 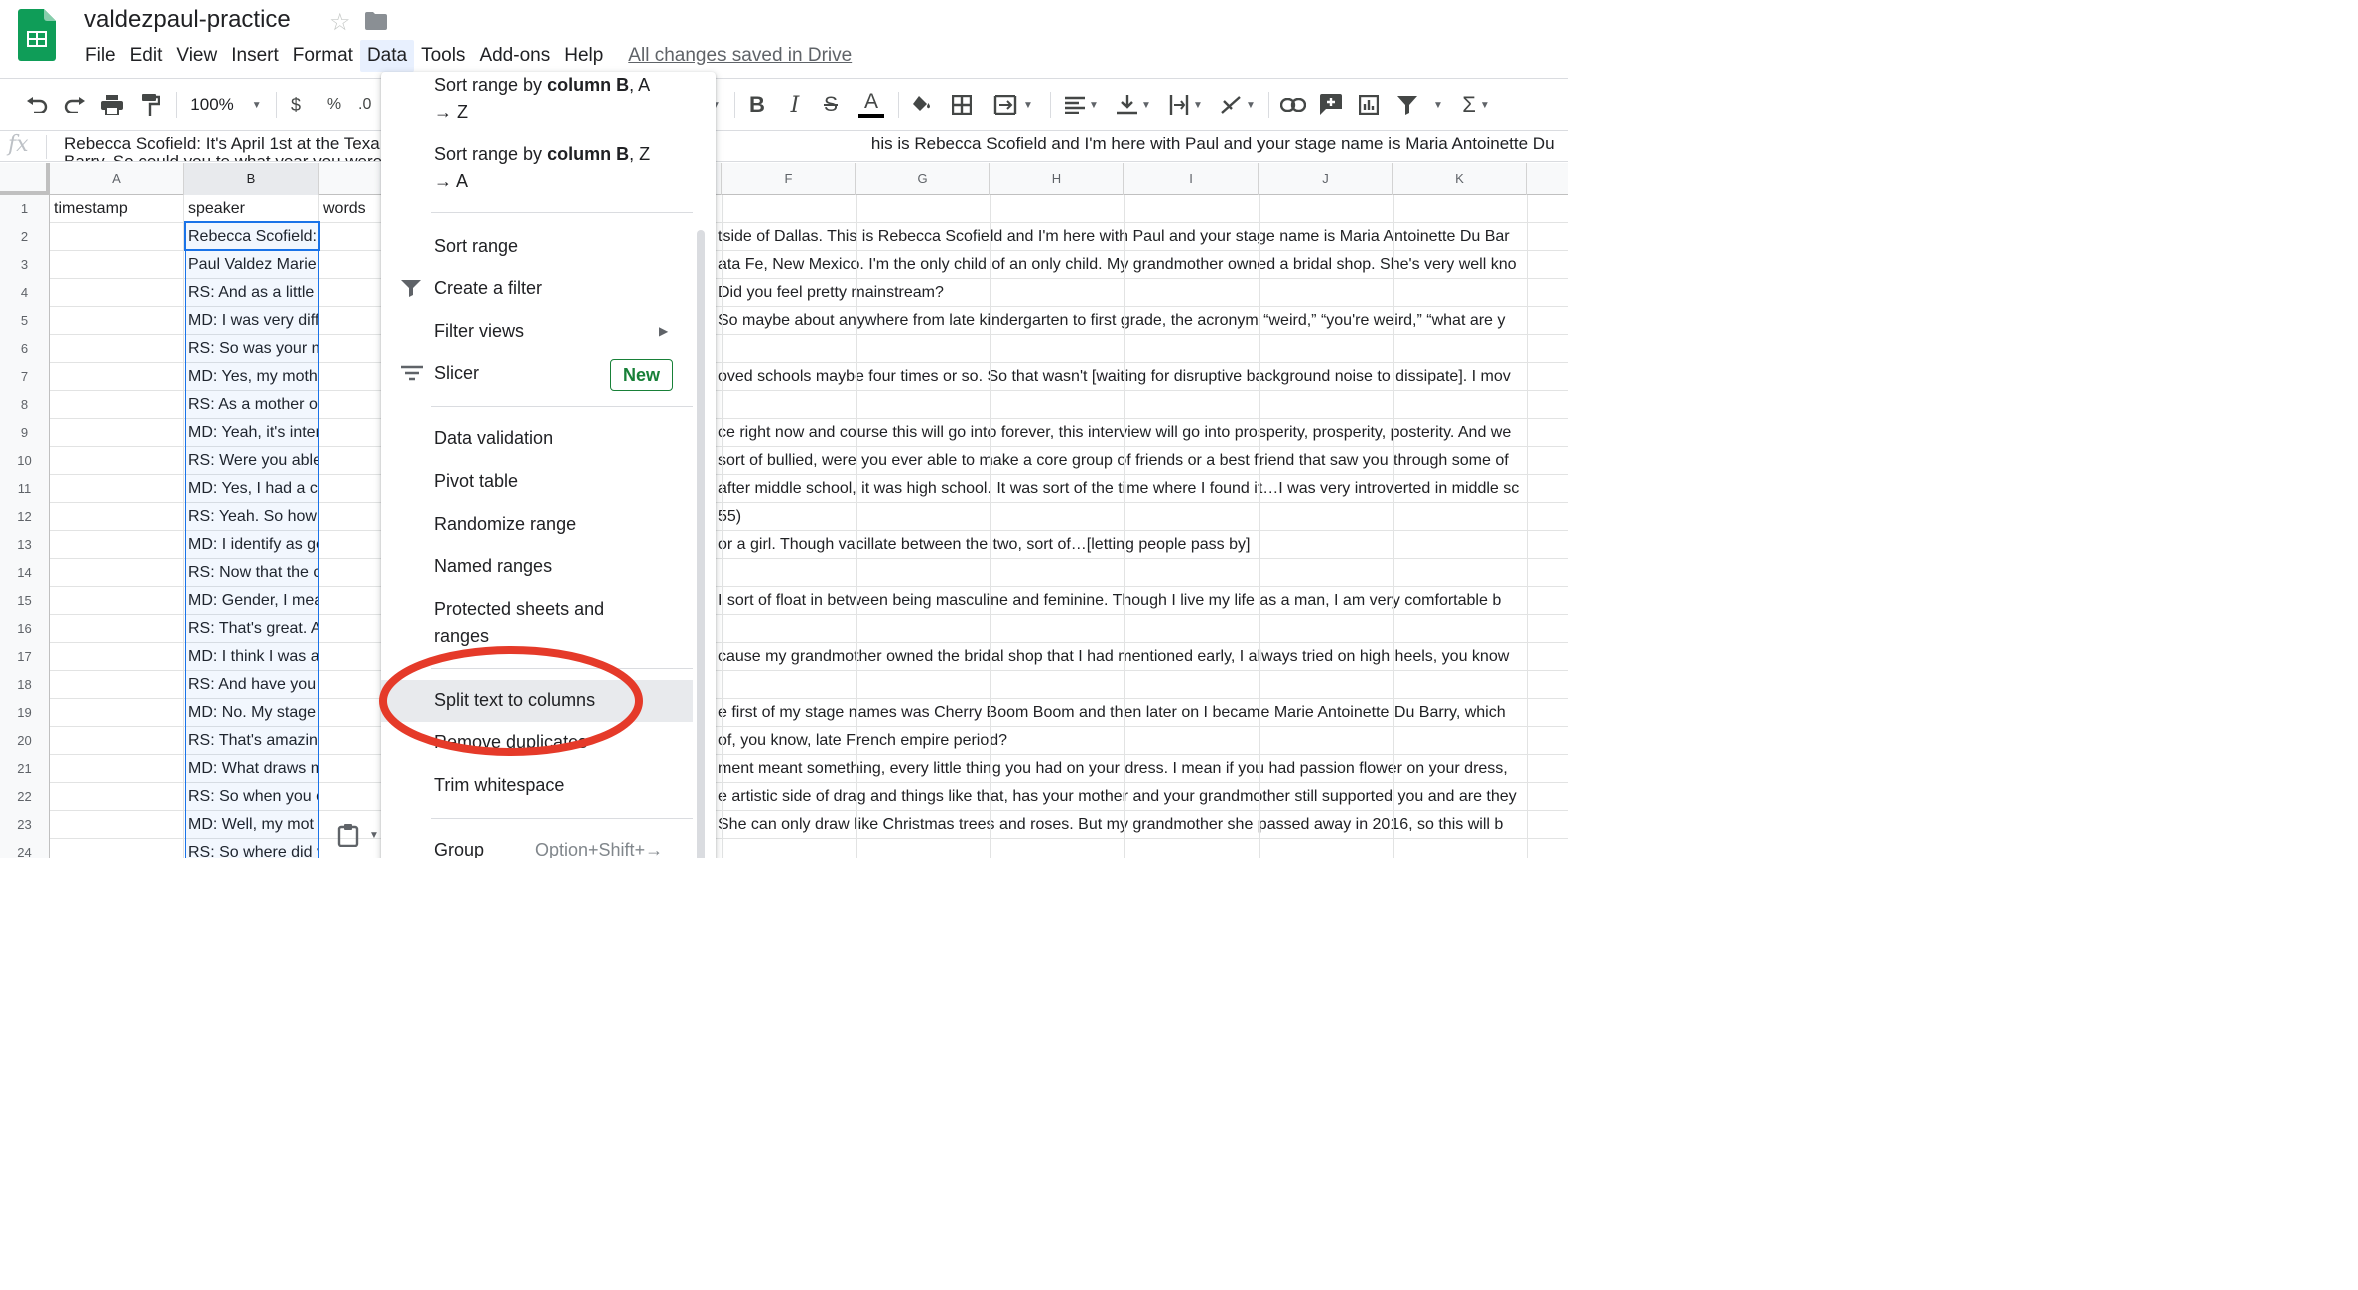 What do you see at coordinates (1186, 105) in the screenshot?
I see `text-wrapping-icon: ▼` at bounding box center [1186, 105].